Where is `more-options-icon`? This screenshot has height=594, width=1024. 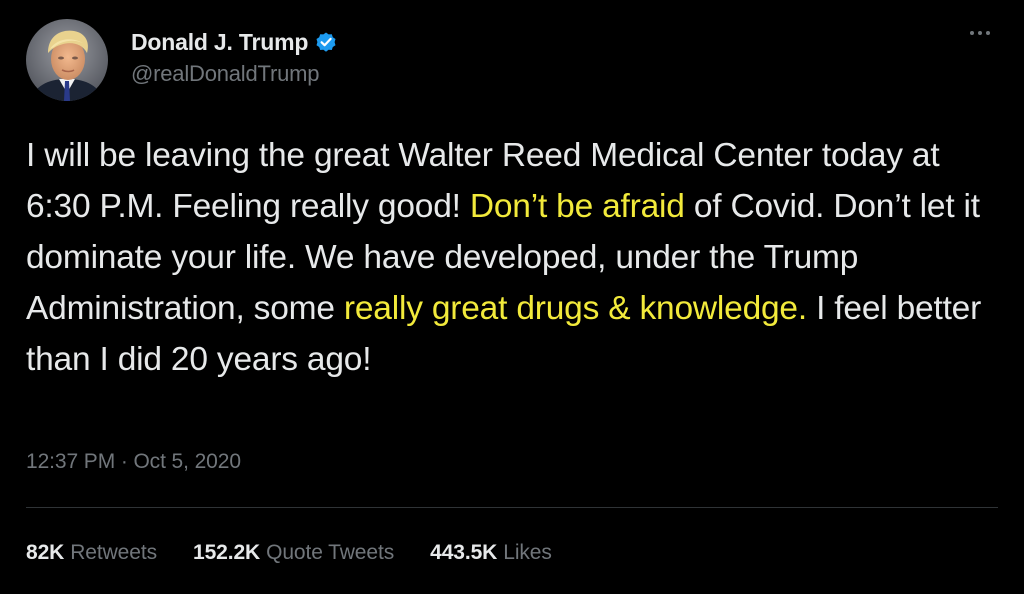 more-options-icon is located at coordinates (980, 33).